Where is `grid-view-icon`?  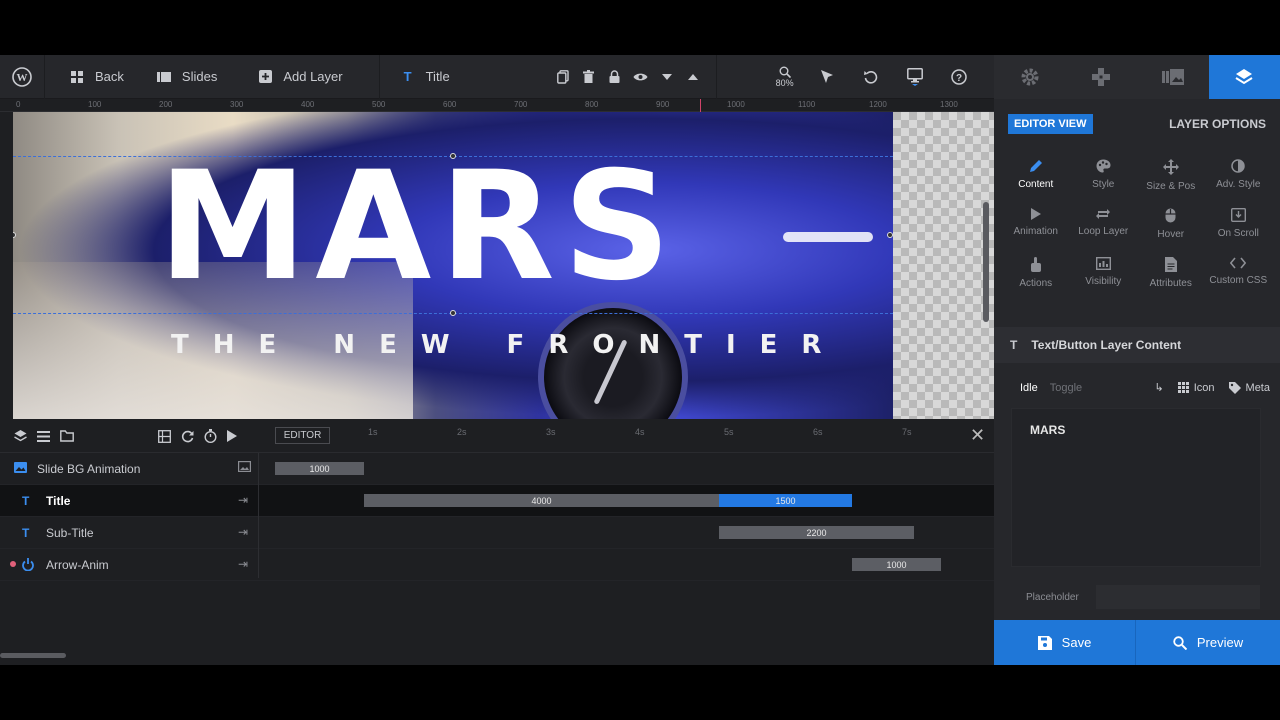
grid-view-icon is located at coordinates (164, 436).